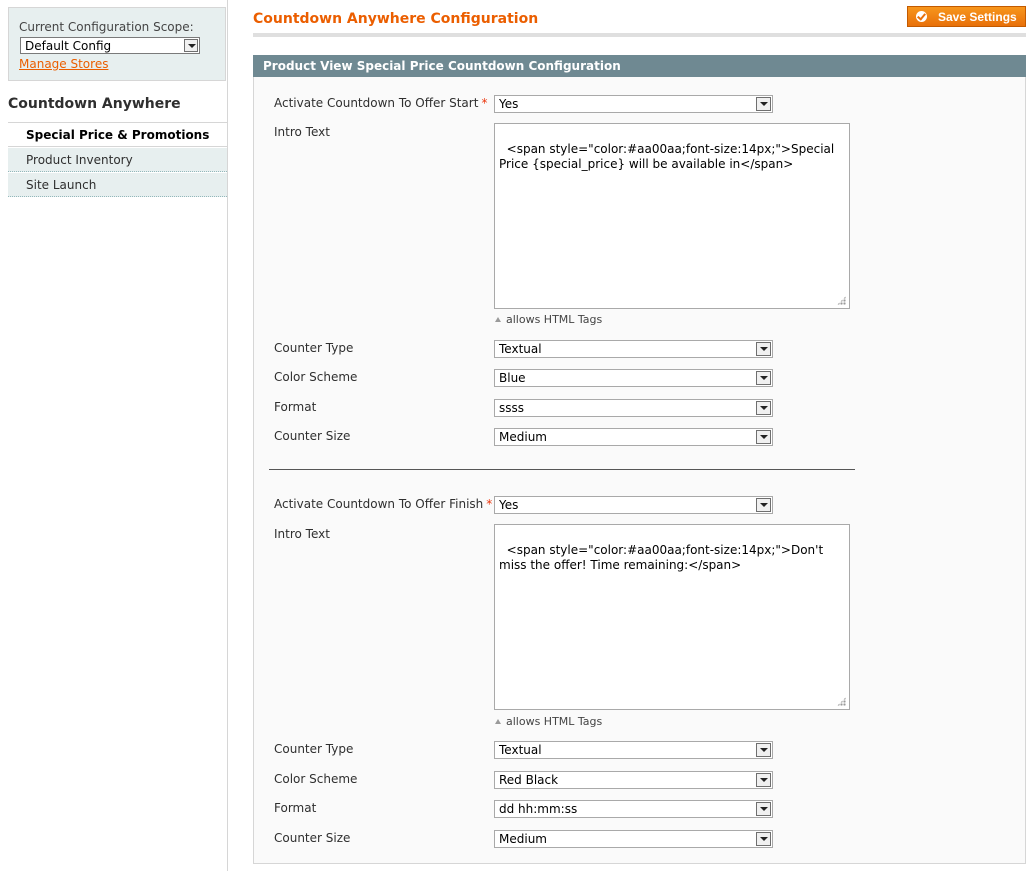  What do you see at coordinates (633, 104) in the screenshot?
I see `activate-start-select: Yes` at bounding box center [633, 104].